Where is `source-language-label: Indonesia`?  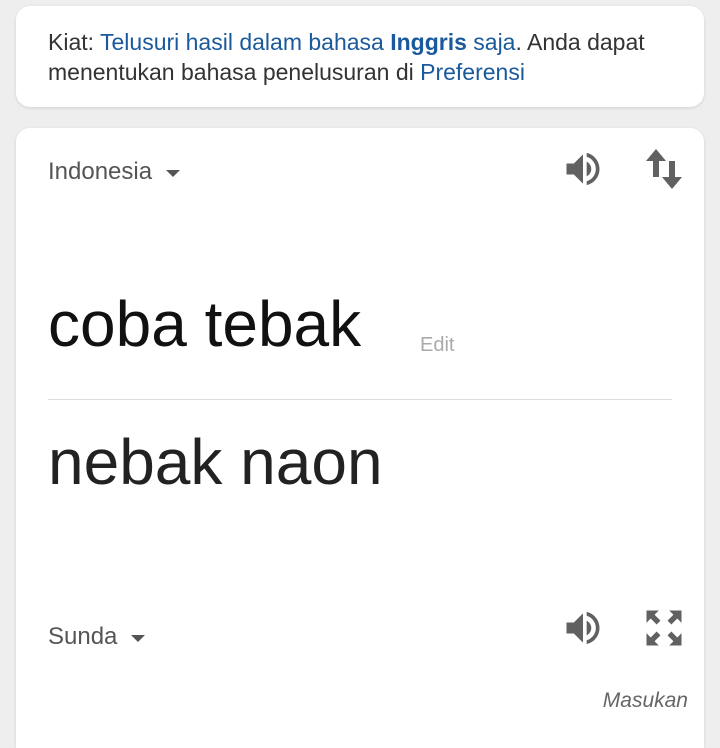 source-language-label: Indonesia is located at coordinates (100, 171).